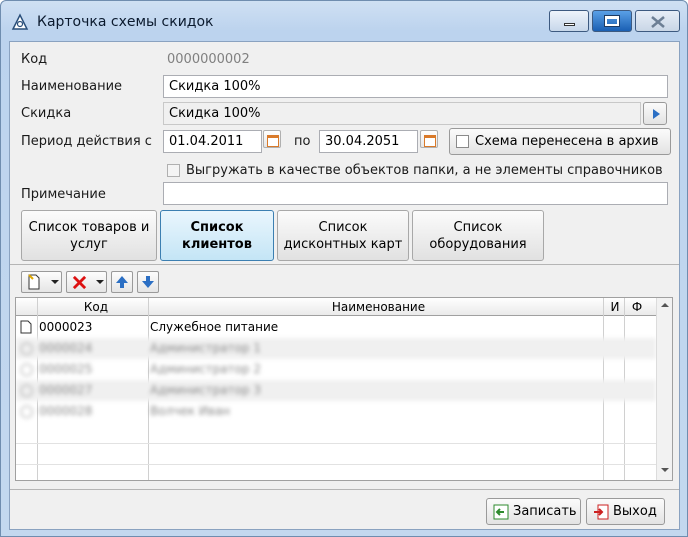  What do you see at coordinates (302, 141) in the screenshot?
I see `to-label: по` at bounding box center [302, 141].